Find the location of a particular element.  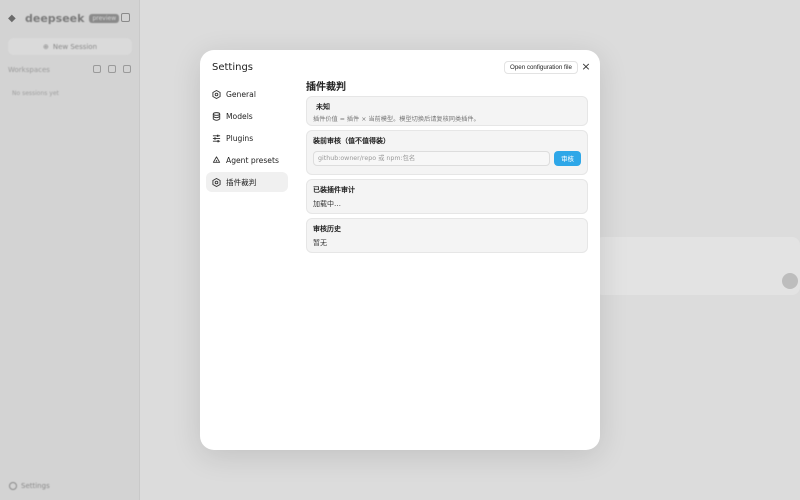

database-icon is located at coordinates (216, 116).